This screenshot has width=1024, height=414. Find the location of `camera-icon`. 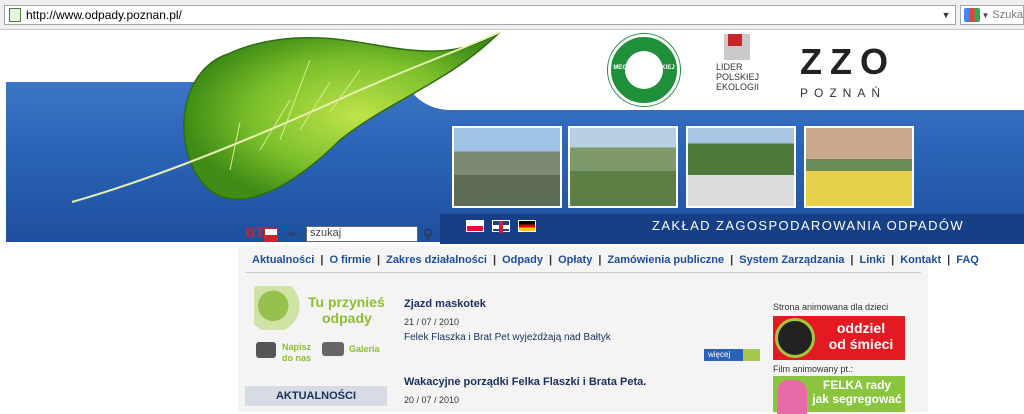

camera-icon is located at coordinates (333, 349).